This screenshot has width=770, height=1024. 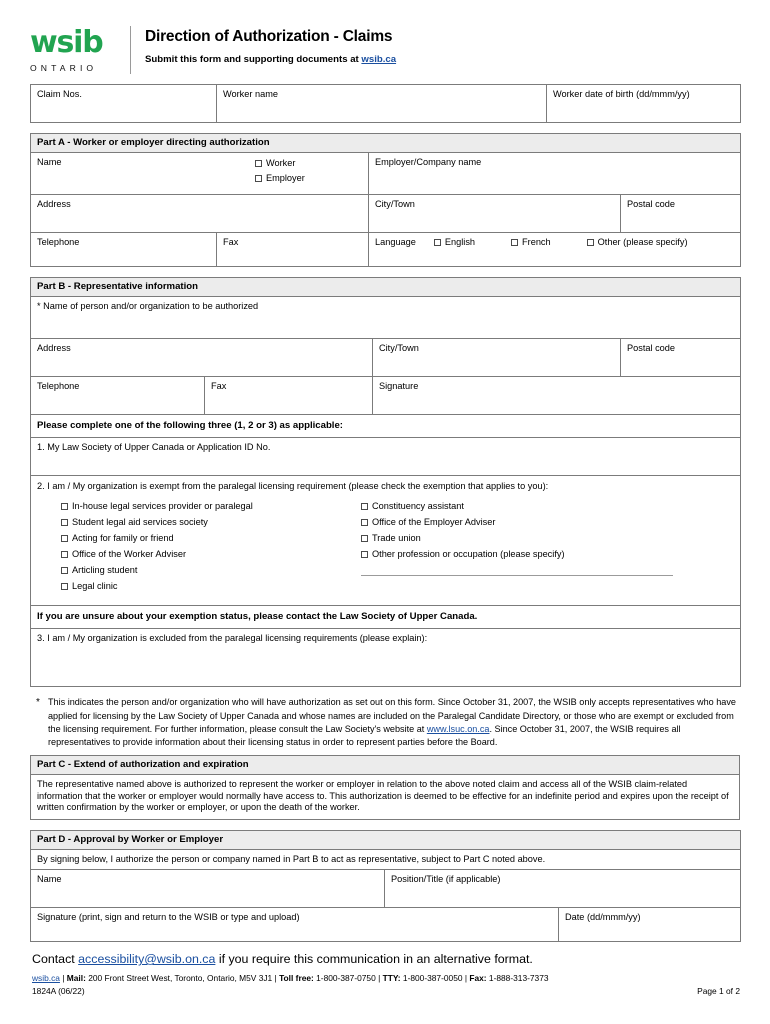 What do you see at coordinates (201, 357) in the screenshot?
I see `part-b-address-cell: Address` at bounding box center [201, 357].